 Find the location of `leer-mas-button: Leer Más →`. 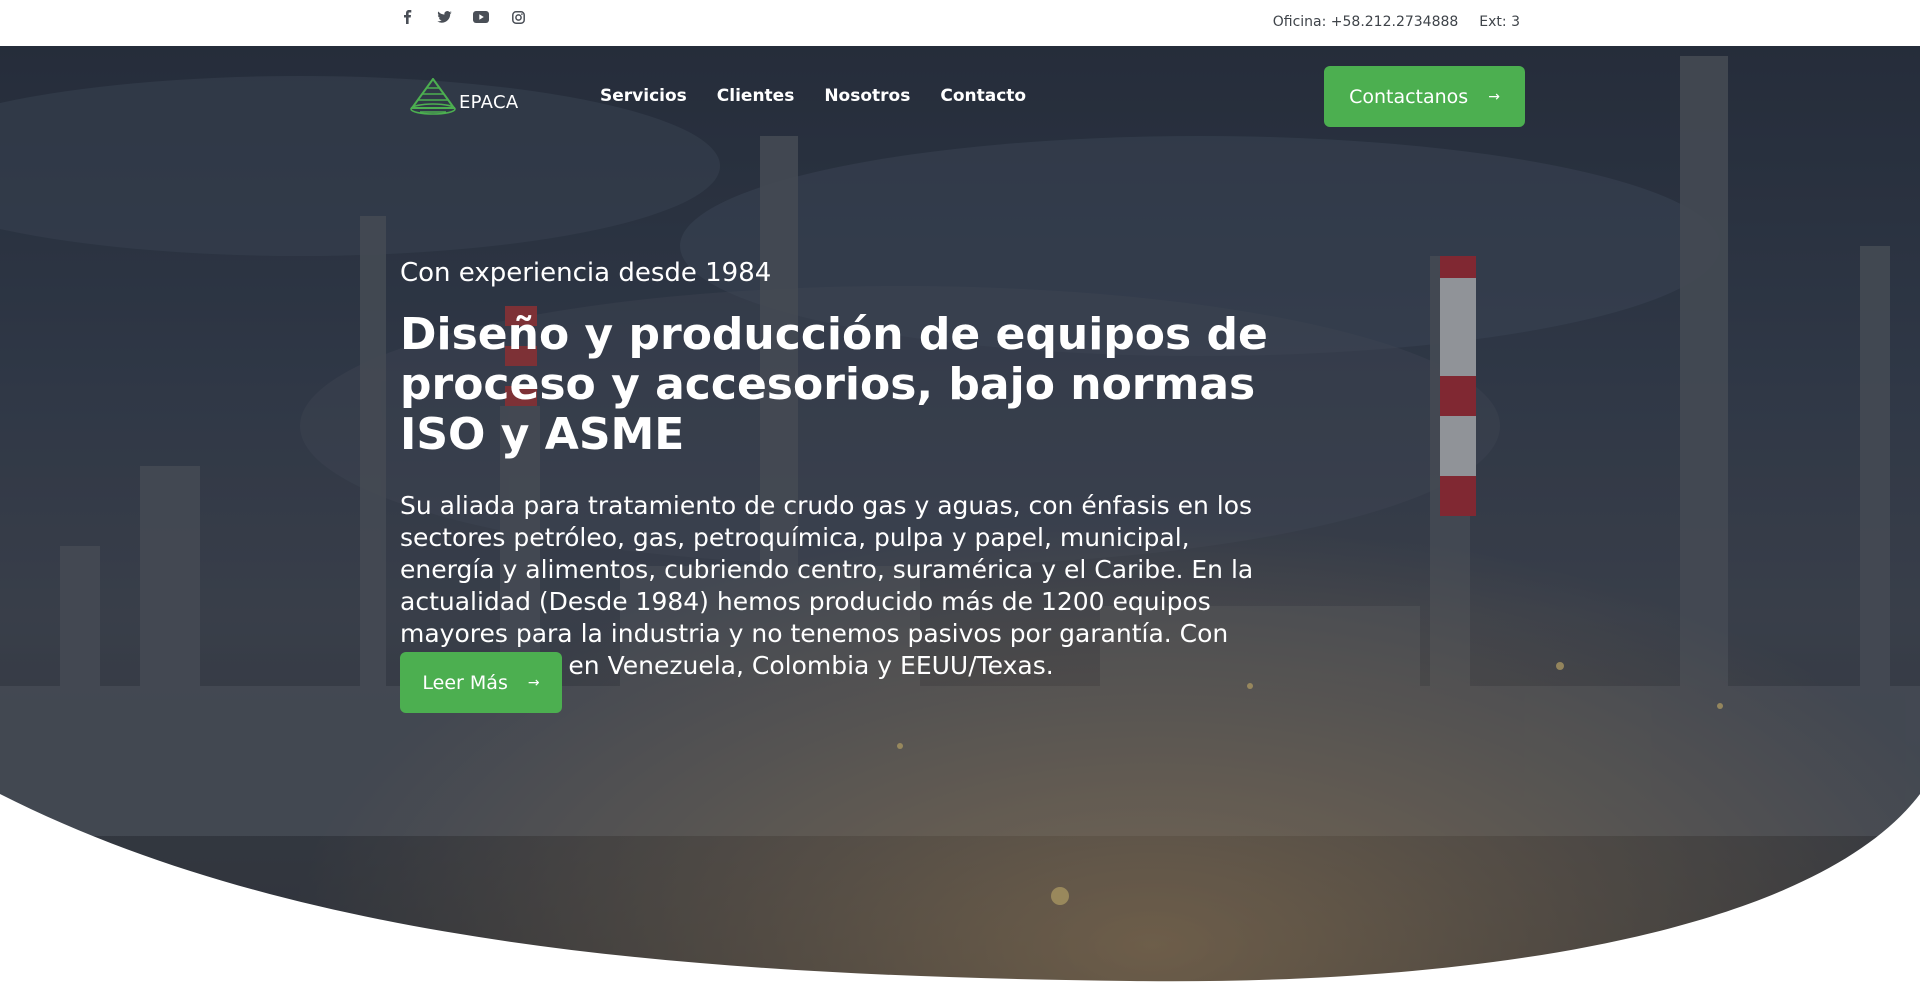

leer-mas-button: Leer Más → is located at coordinates (481, 682).